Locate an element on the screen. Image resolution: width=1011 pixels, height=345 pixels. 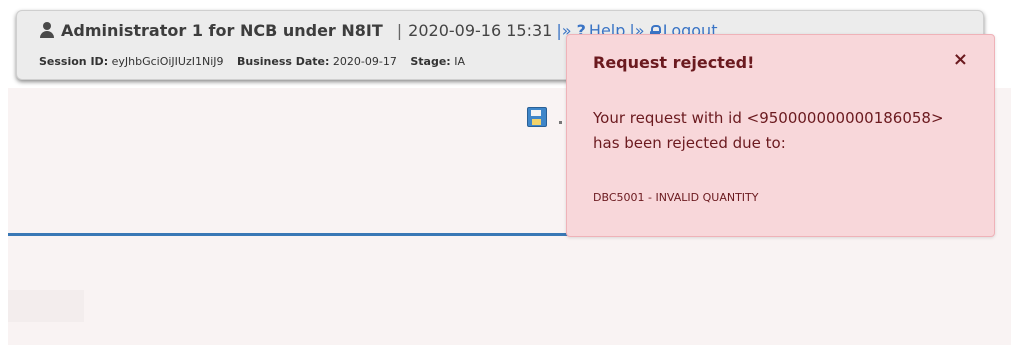
toast-error-detail: DBC5001 - INVALID QUANTITY is located at coordinates (676, 197).